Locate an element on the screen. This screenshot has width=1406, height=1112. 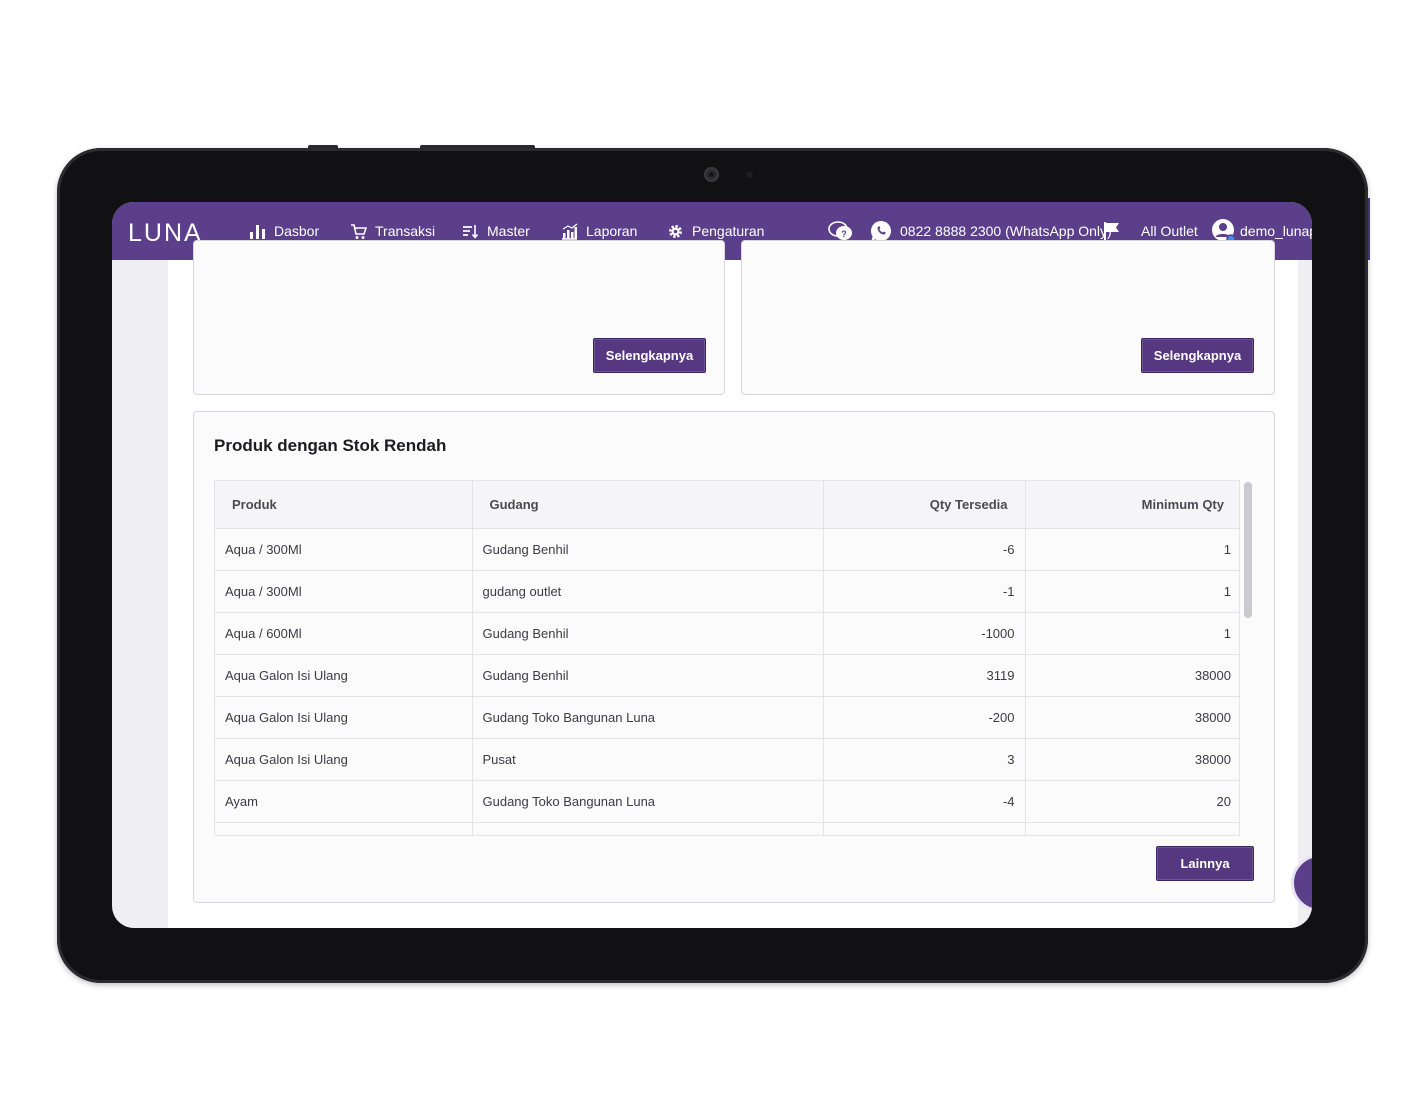
summary-card-left: Selengkapnya is located at coordinates (459, 317).